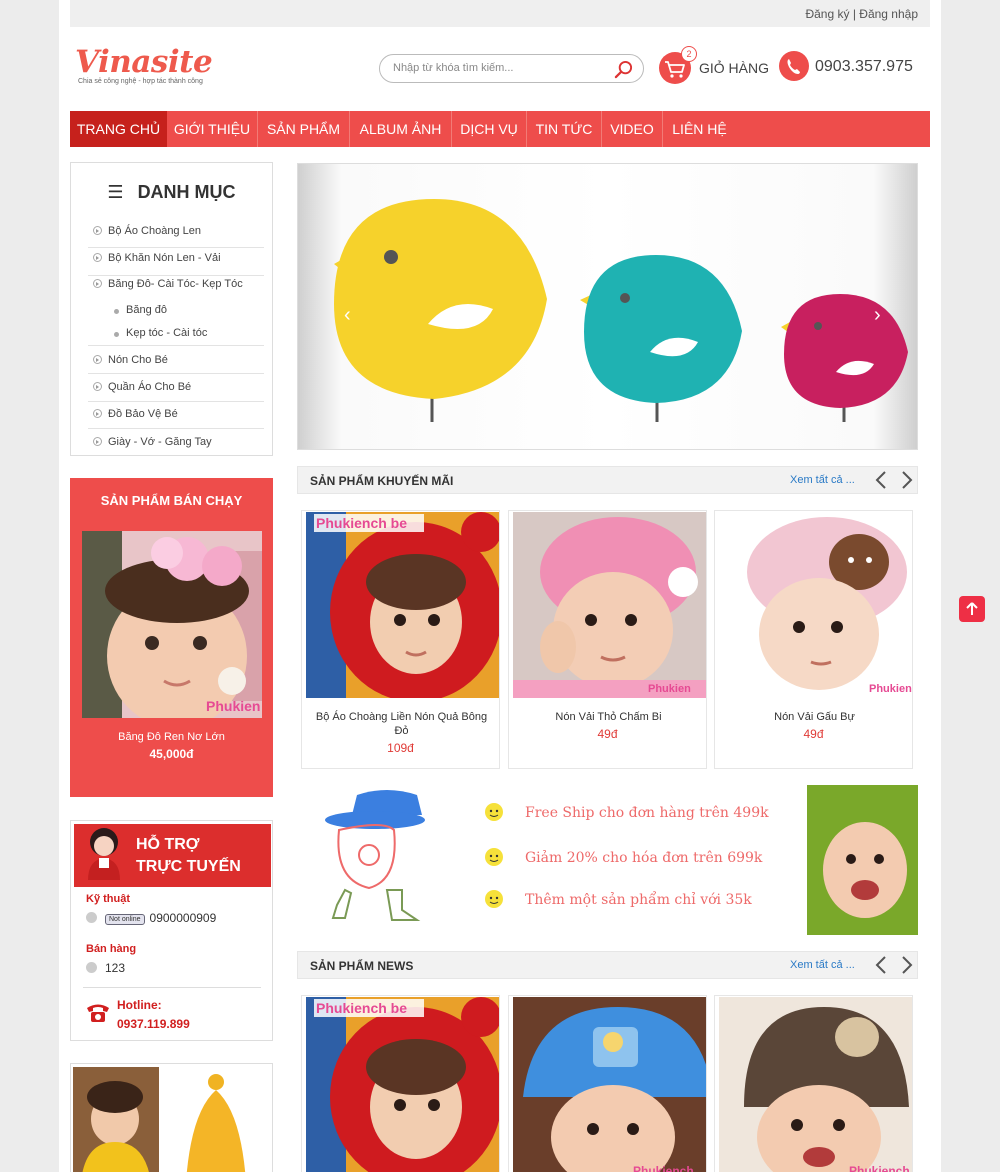 The image size is (1000, 1172). Describe the element at coordinates (794, 66) in the screenshot. I see `phone-icon` at that location.